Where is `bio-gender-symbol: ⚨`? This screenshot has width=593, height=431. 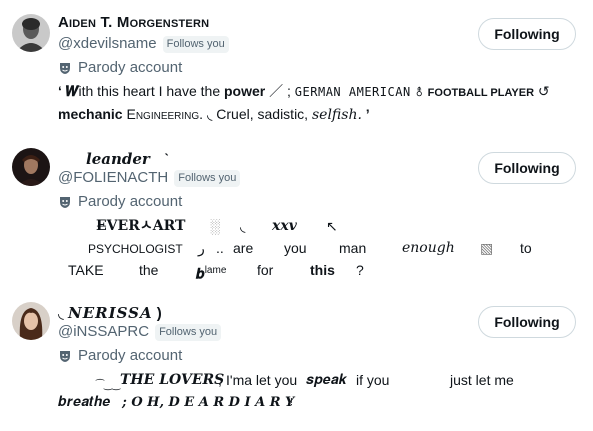 bio-gender-symbol: ⚨ is located at coordinates (419, 93).